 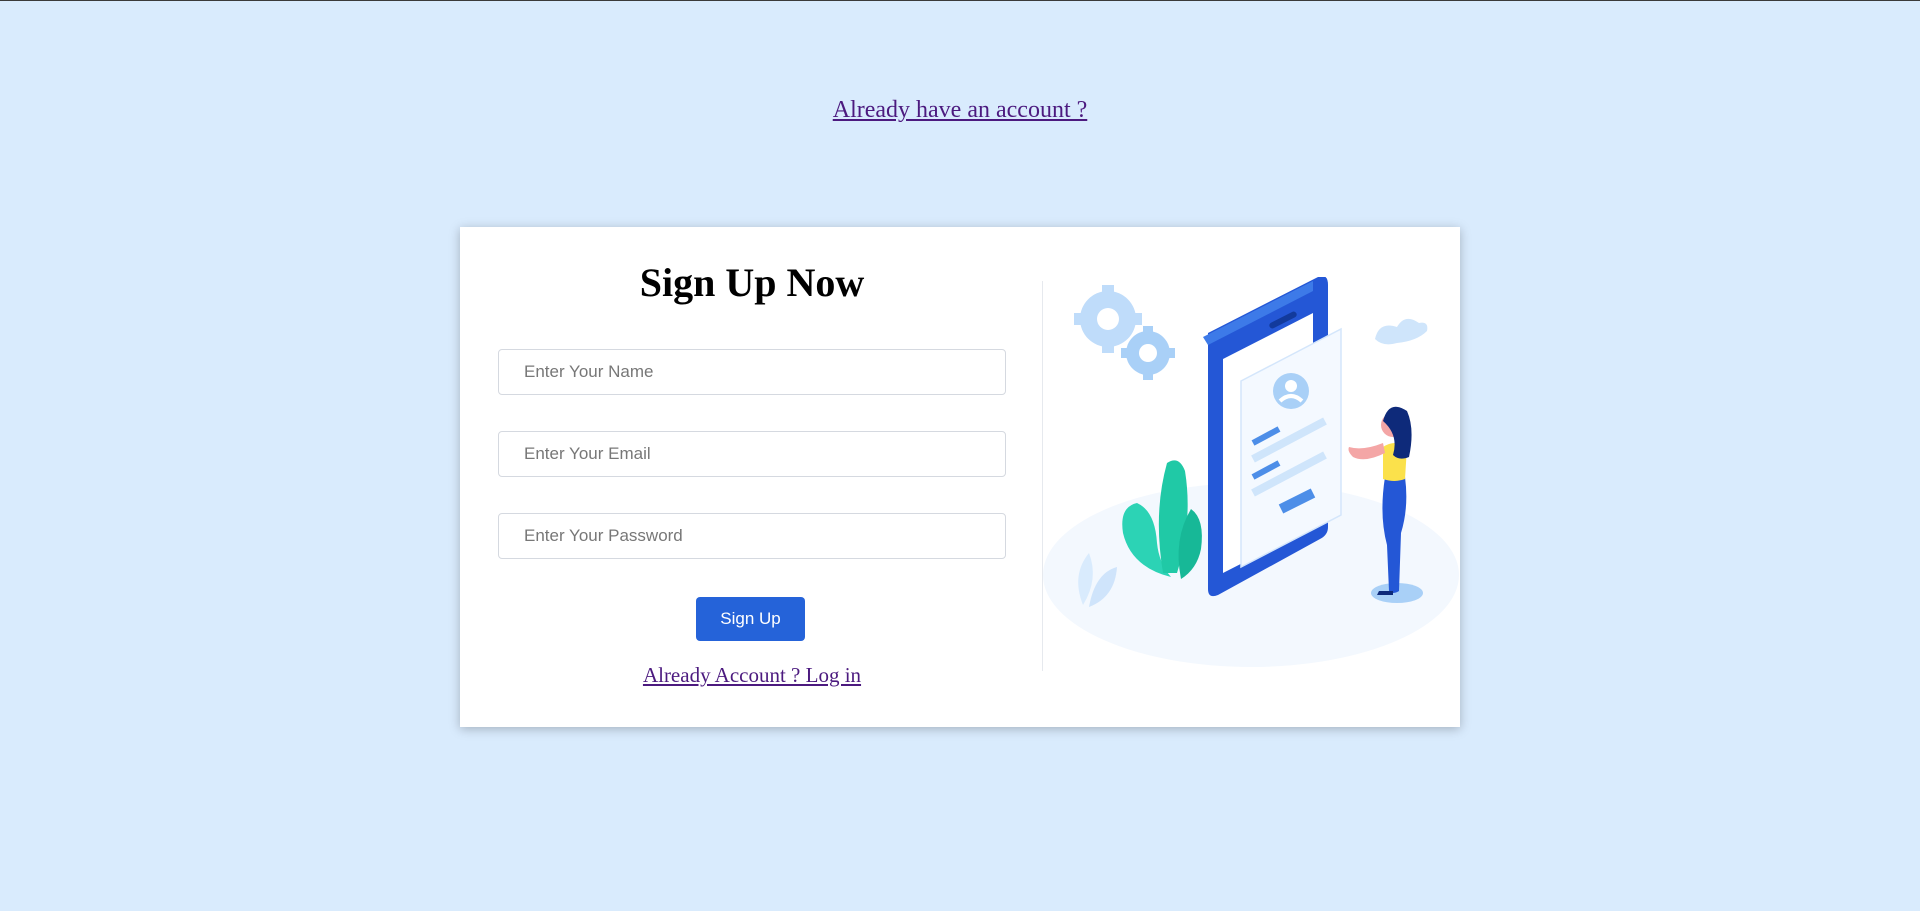 I want to click on password-input, so click(x=752, y=536).